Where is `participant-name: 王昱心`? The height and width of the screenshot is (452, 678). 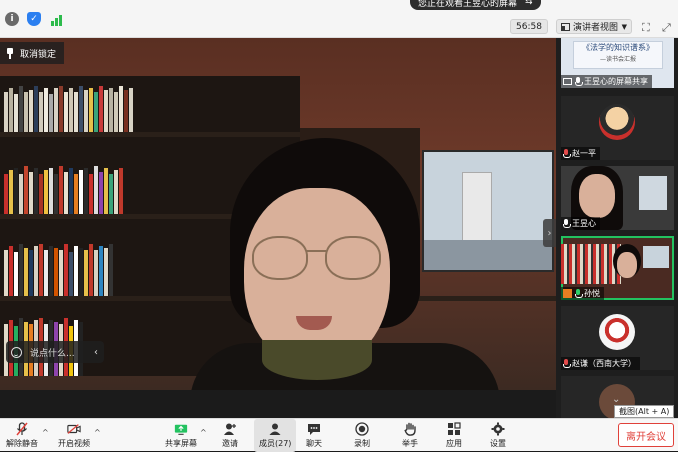
participant-name: 王昱心 is located at coordinates (584, 223).